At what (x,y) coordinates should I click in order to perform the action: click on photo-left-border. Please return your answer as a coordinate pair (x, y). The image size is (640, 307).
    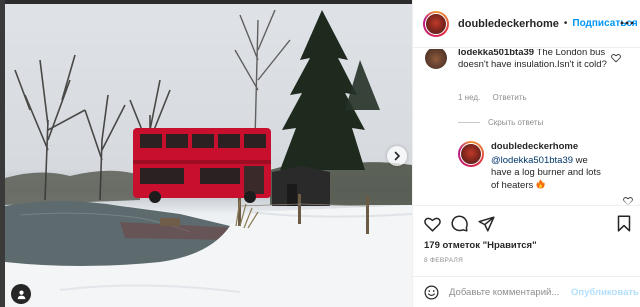
    Looking at the image, I should click on (2, 153).